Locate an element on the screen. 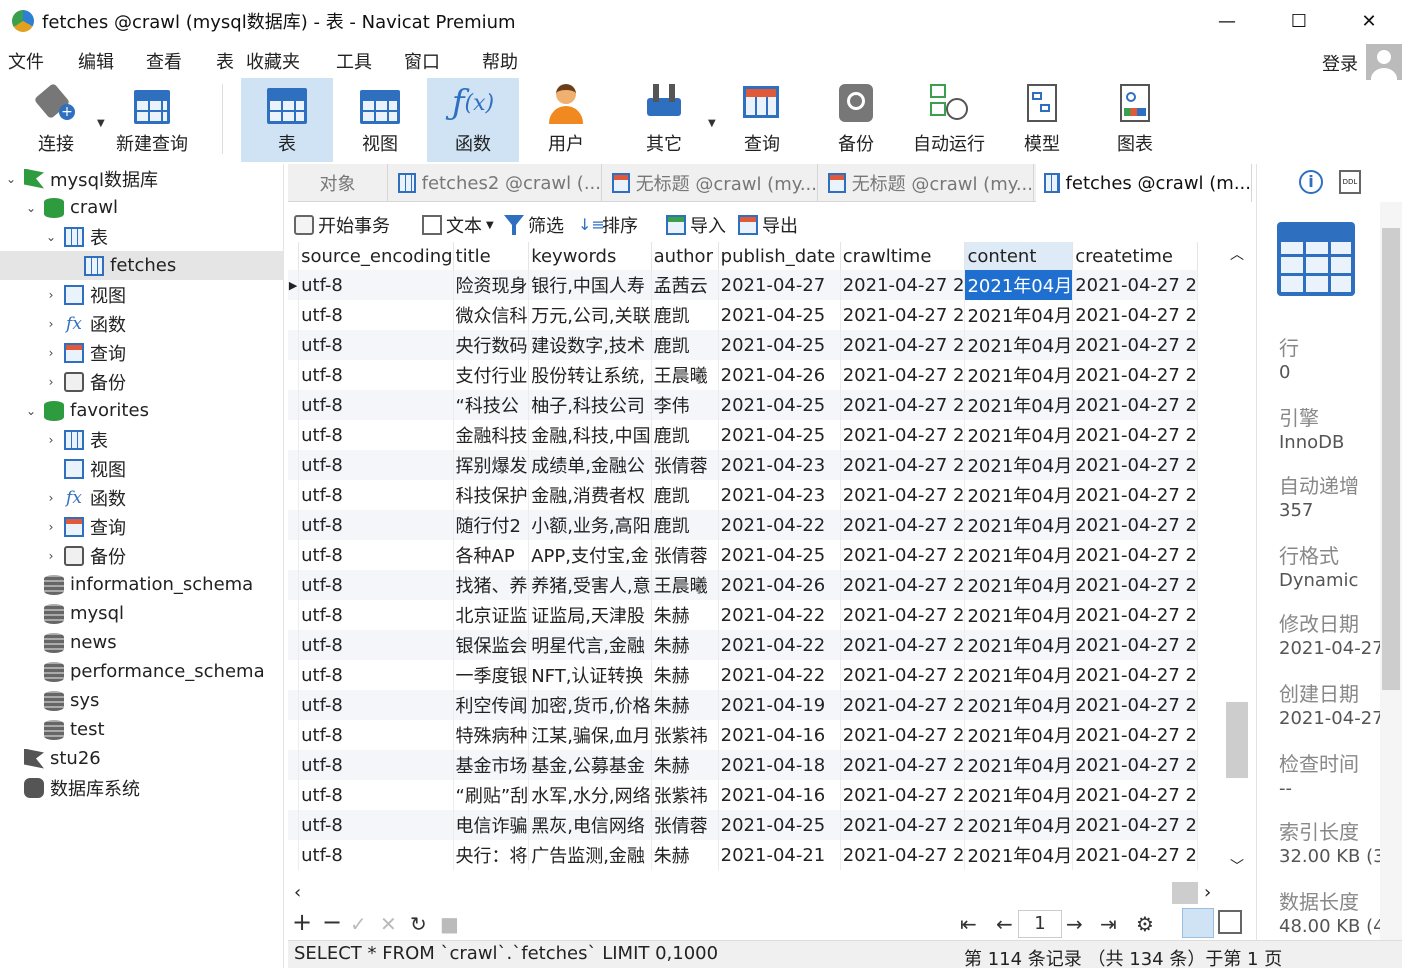 The width and height of the screenshot is (1402, 968). table-cell: 万元,公司,关联 is located at coordinates (590, 315).